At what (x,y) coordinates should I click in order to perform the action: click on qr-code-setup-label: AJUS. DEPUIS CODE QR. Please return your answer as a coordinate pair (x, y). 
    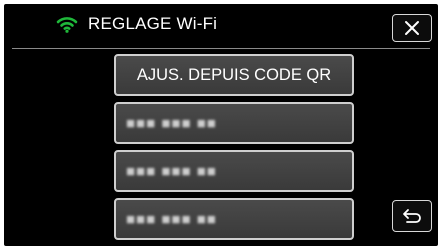
    Looking at the image, I should click on (234, 74).